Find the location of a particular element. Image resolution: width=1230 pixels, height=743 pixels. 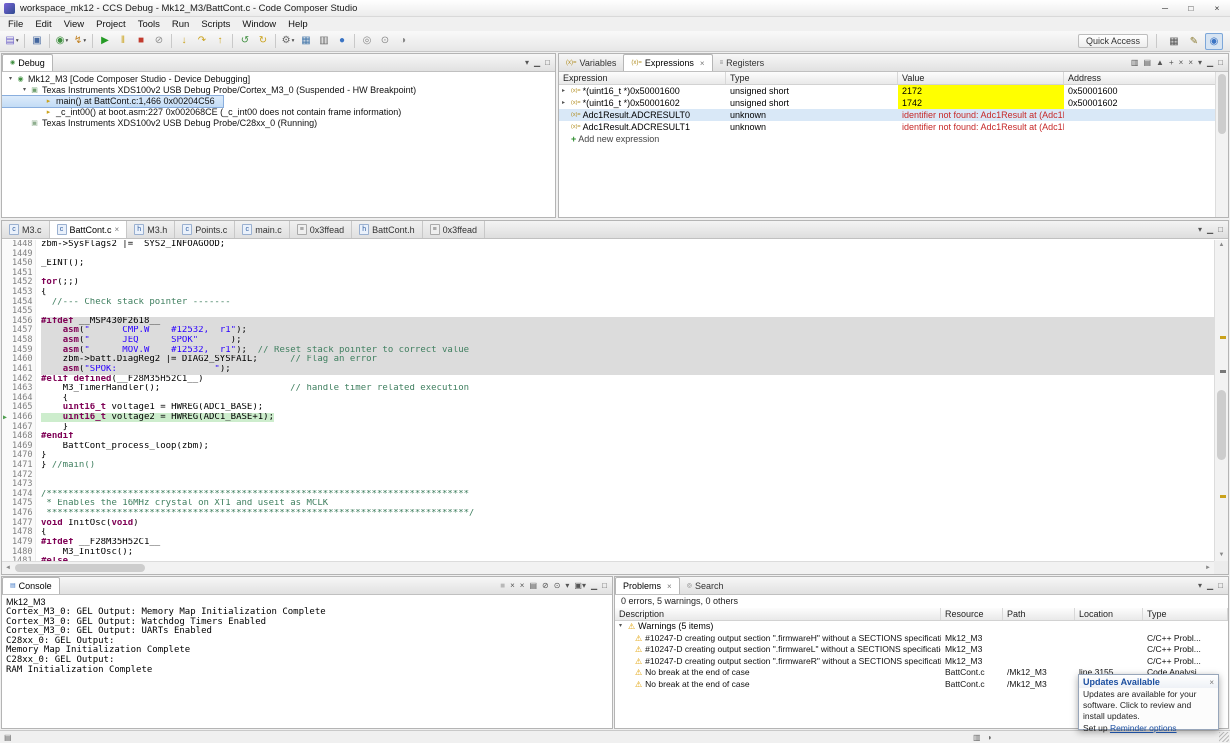

minimize-button: ─ is located at coordinates (1165, 8).